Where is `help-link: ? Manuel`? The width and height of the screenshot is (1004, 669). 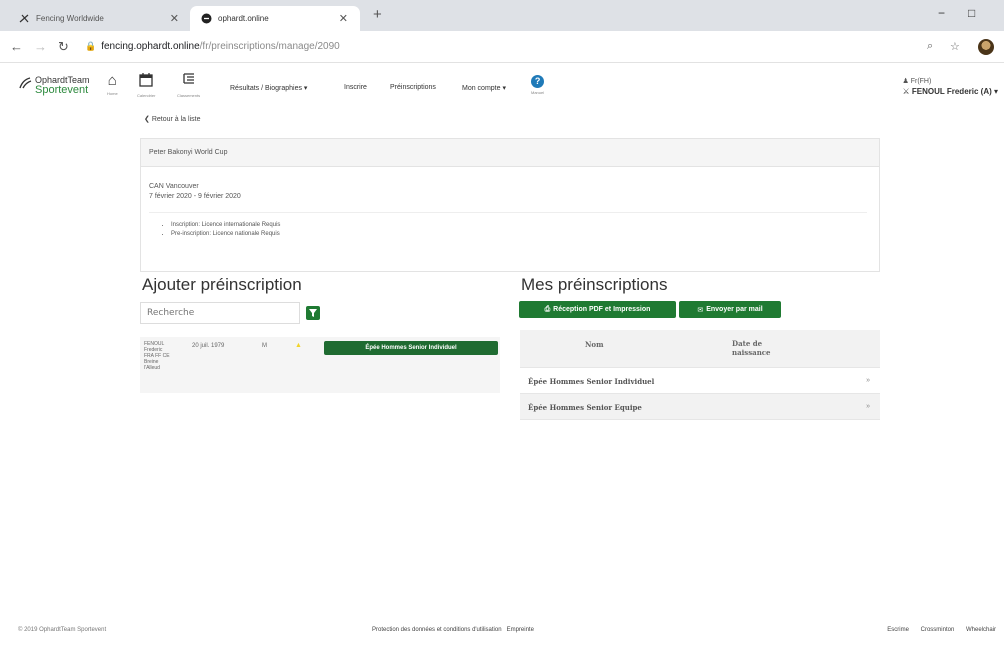
help-link: ? Manuel is located at coordinates (537, 85).